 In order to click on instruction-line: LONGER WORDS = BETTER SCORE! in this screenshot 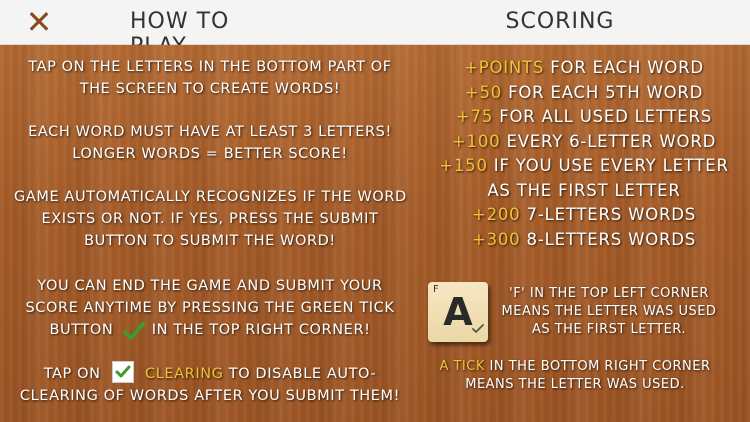, I will do `click(210, 154)`.